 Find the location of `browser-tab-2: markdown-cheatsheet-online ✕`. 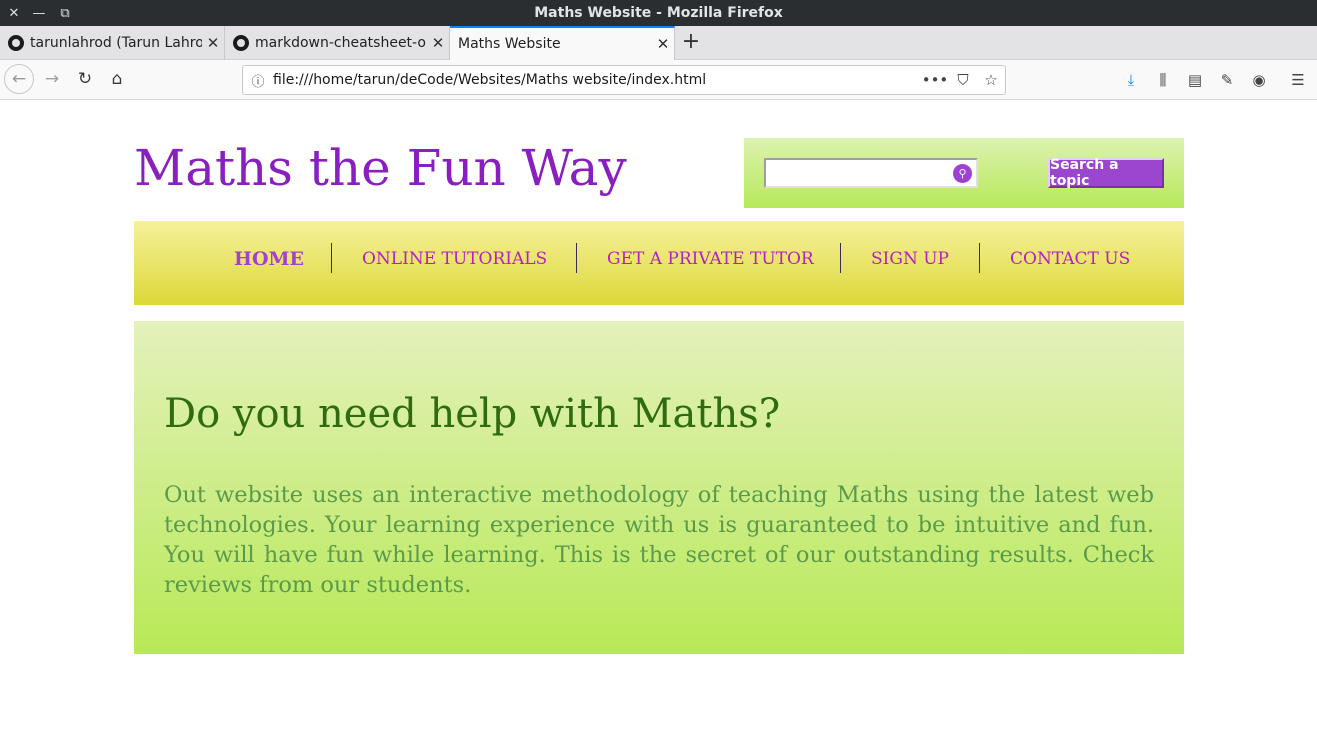

browser-tab-2: markdown-cheatsheet-online ✕ is located at coordinates (337, 43).